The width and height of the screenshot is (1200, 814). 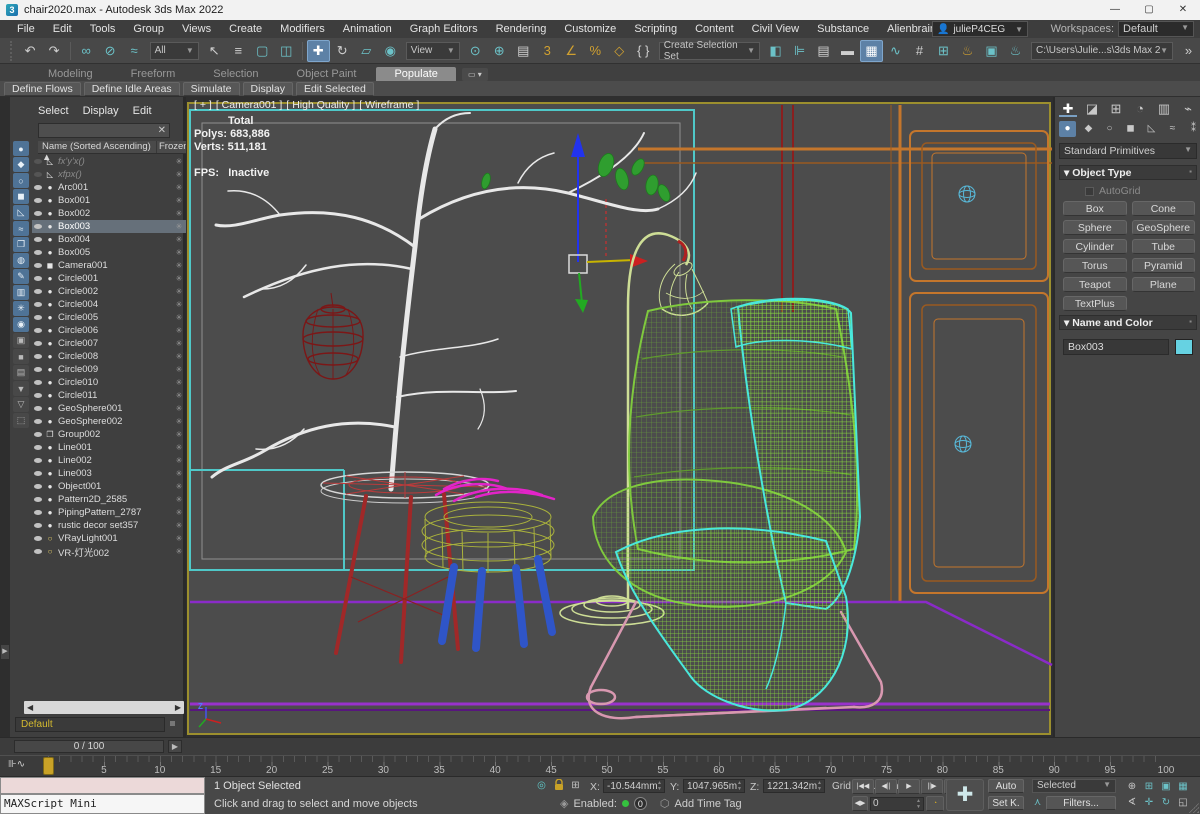 What do you see at coordinates (178, 707) in the screenshot?
I see `scroll-right-icon: ▶` at bounding box center [178, 707].